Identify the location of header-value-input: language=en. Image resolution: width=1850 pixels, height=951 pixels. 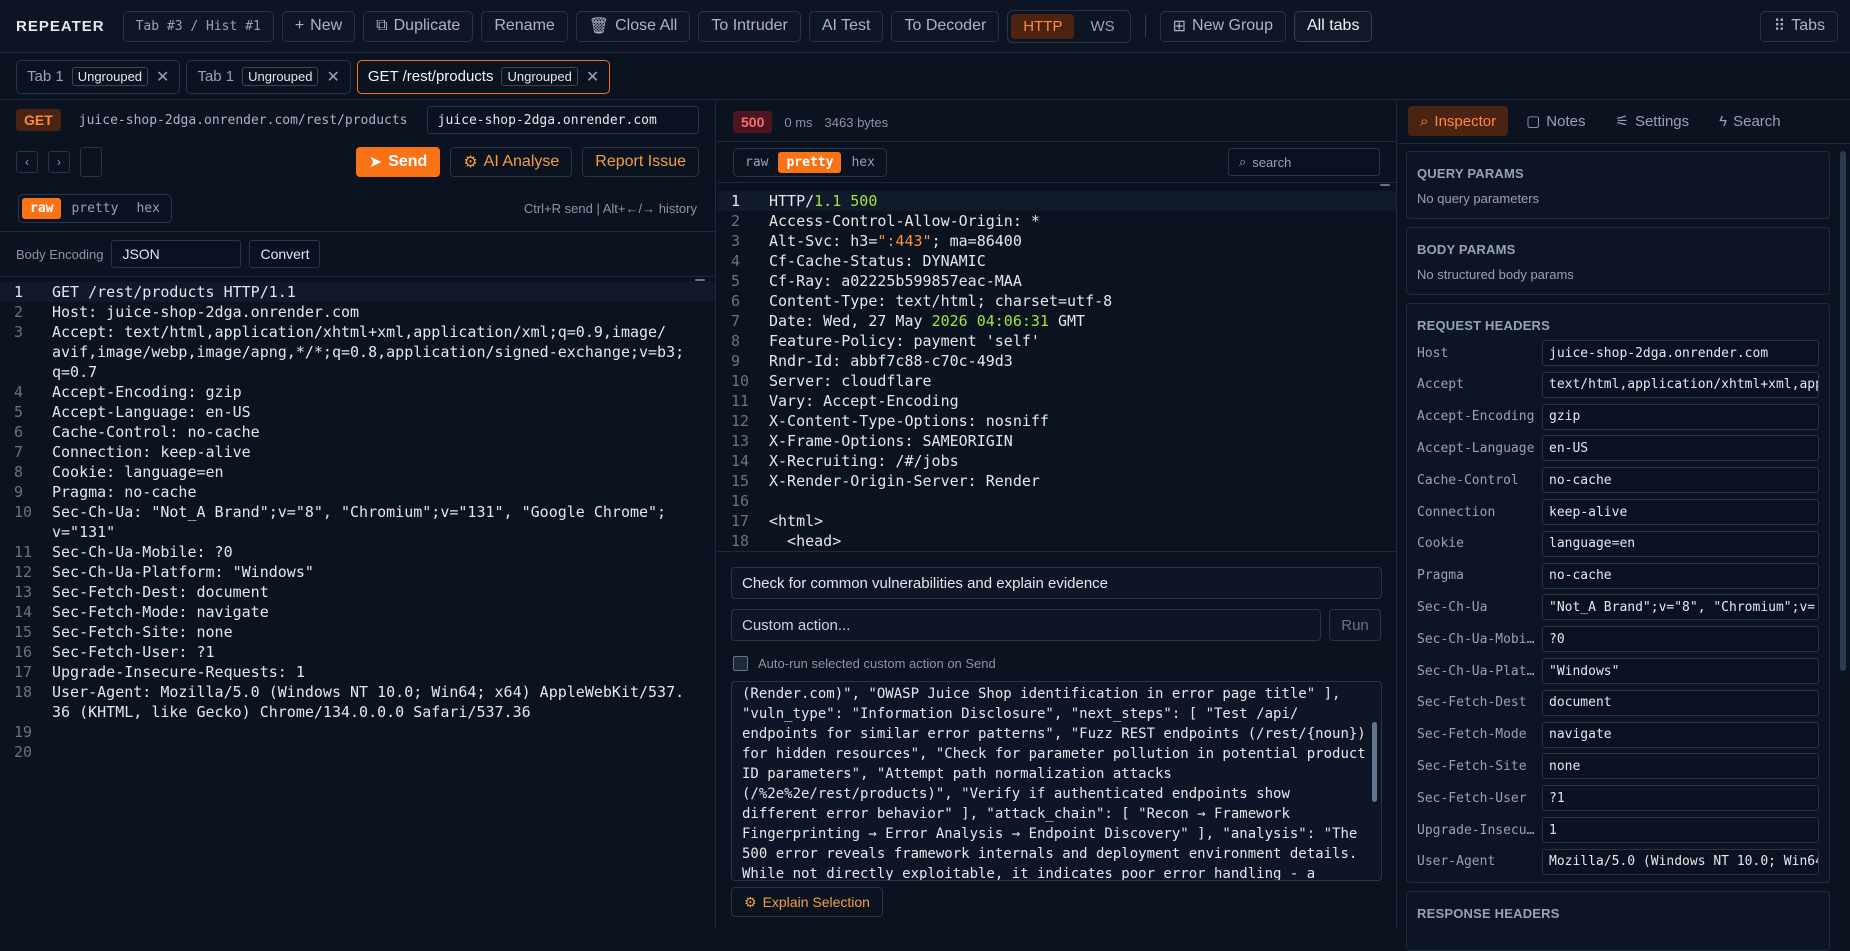
(1680, 544).